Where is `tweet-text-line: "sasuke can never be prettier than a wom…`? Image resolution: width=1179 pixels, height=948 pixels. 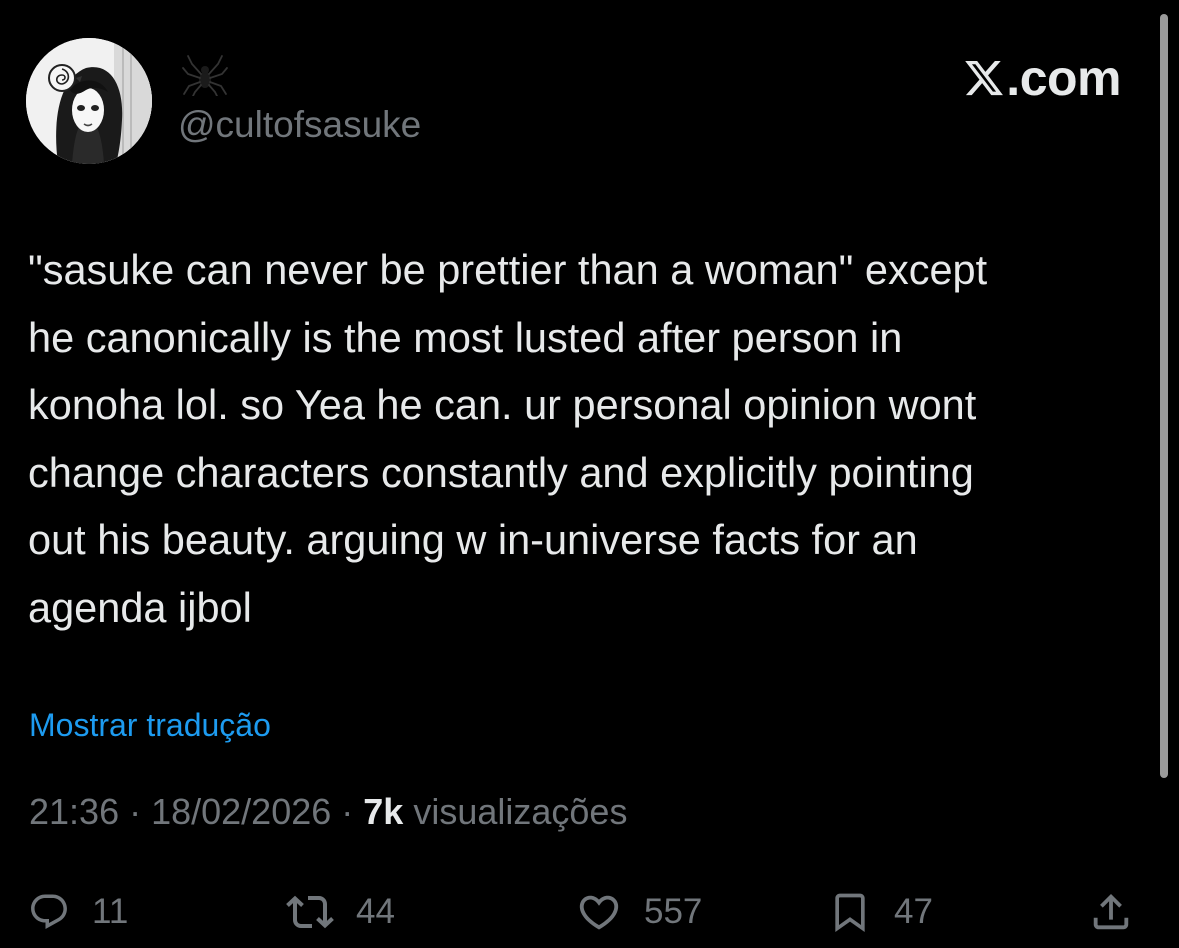
tweet-text-line: "sasuke can never be prettier than a wom… is located at coordinates (508, 269).